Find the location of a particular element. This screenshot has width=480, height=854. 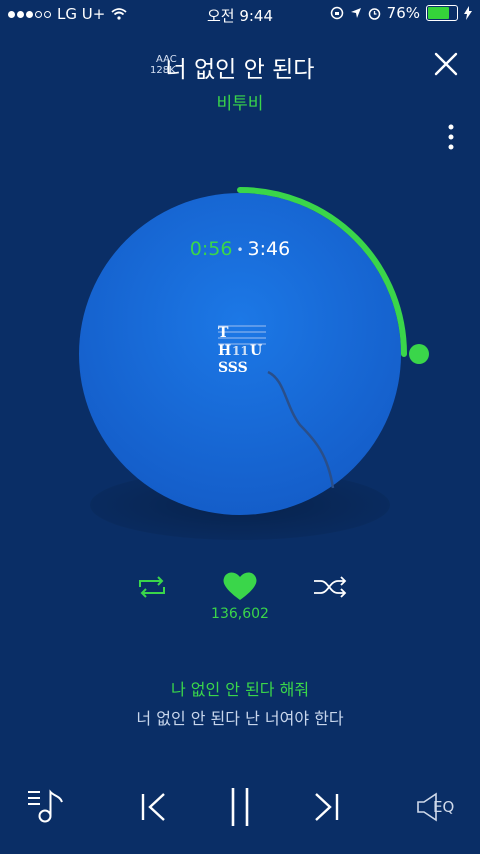

song-title: 너 없인 안 된다 is located at coordinates (240, 70).